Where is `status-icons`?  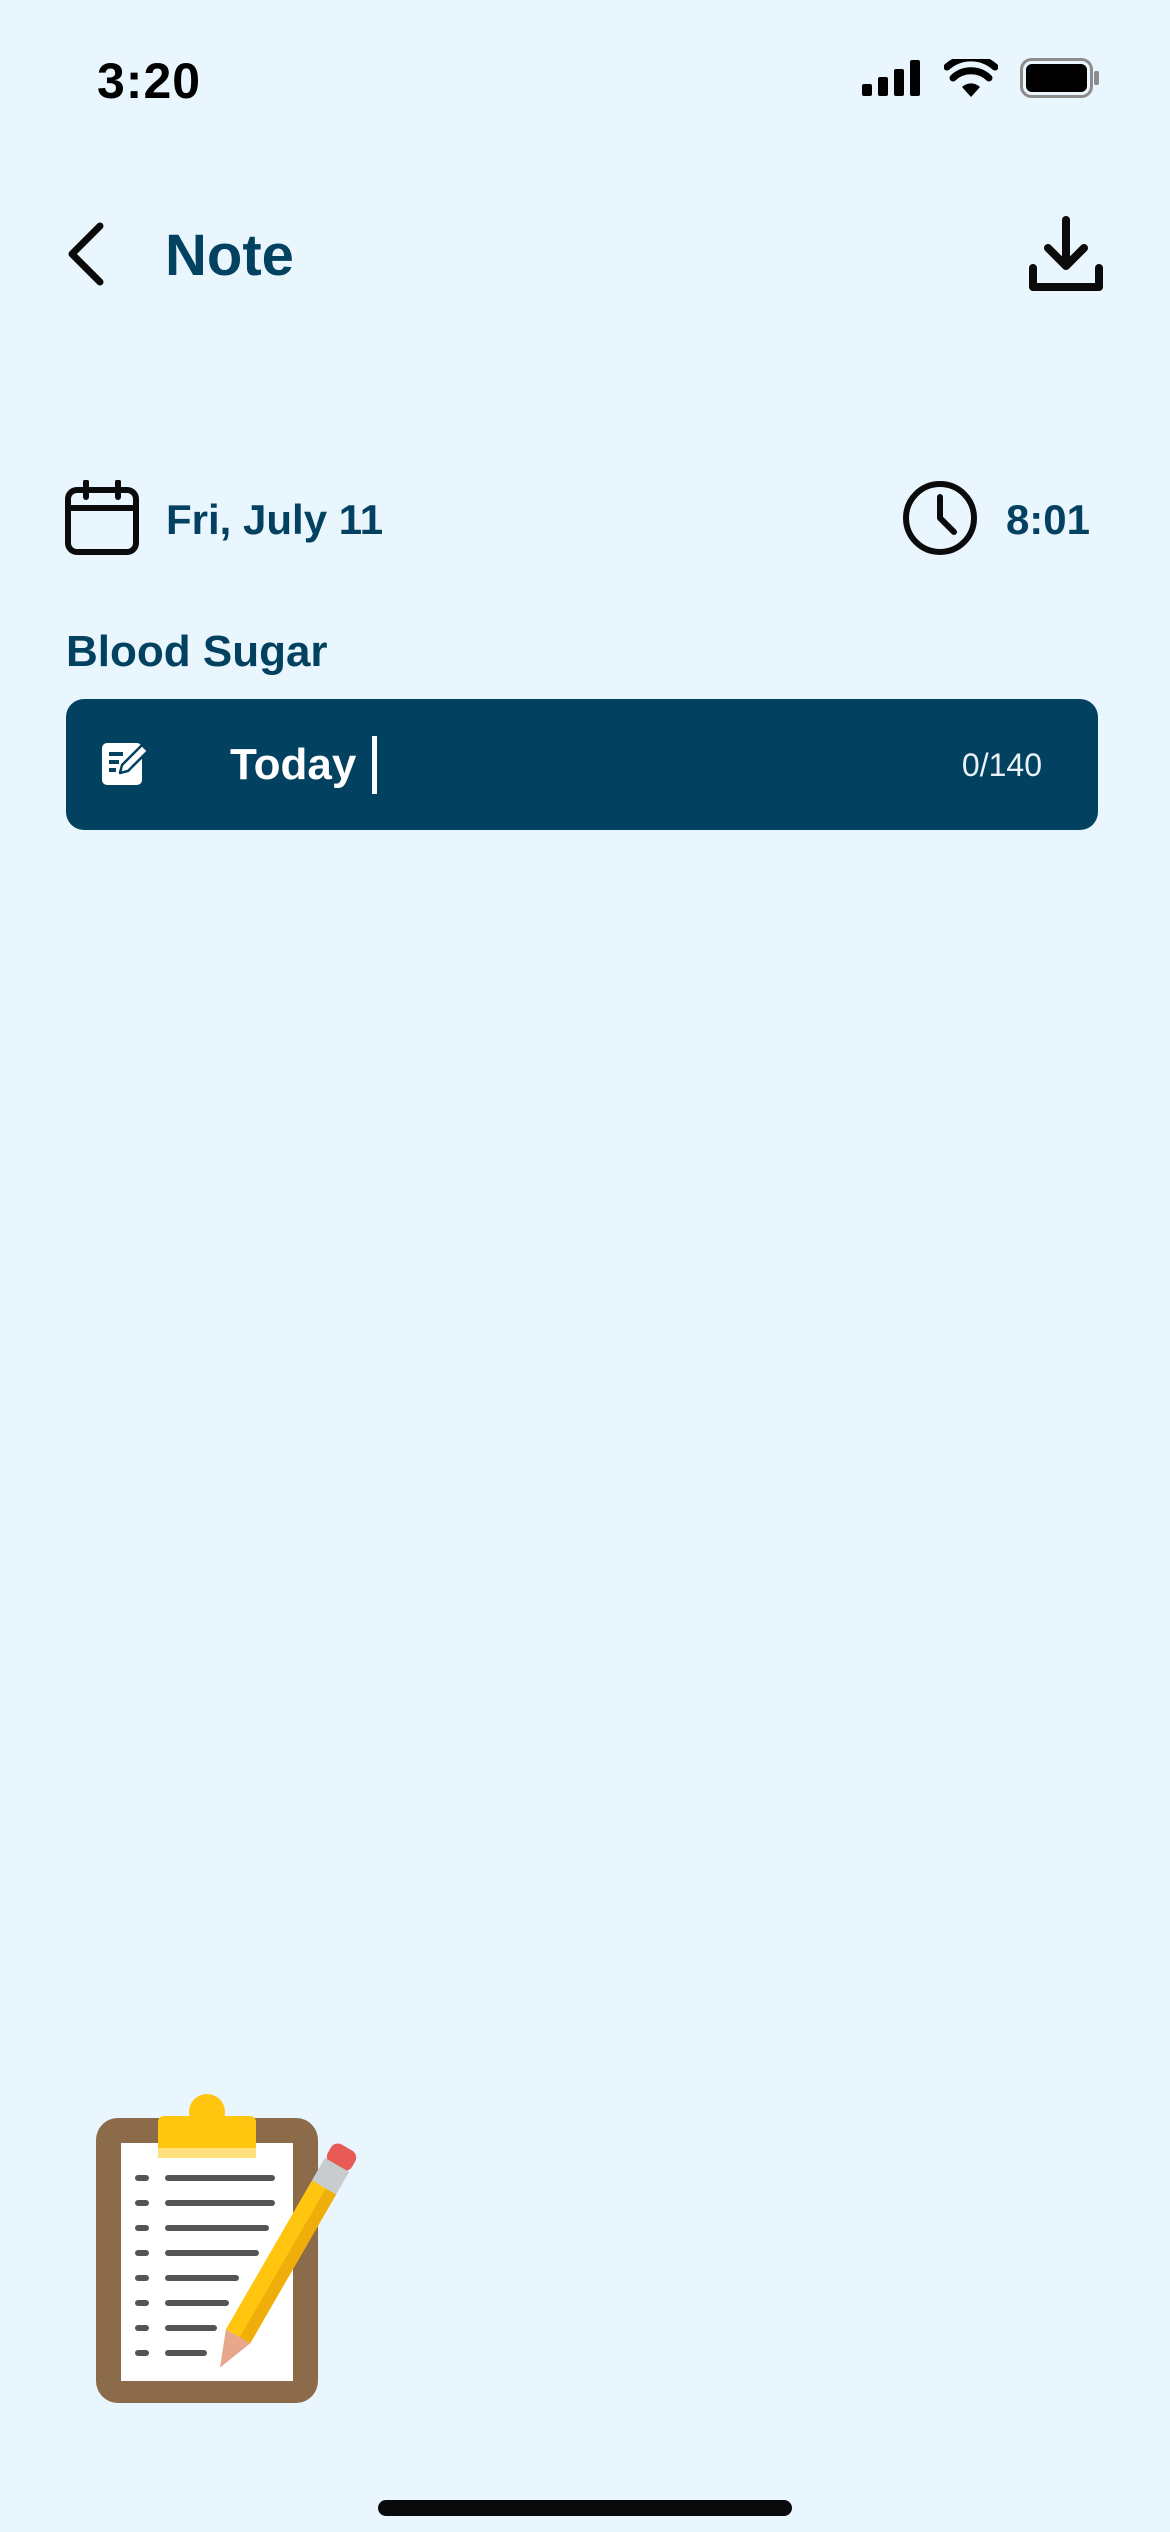
status-icons is located at coordinates (981, 78).